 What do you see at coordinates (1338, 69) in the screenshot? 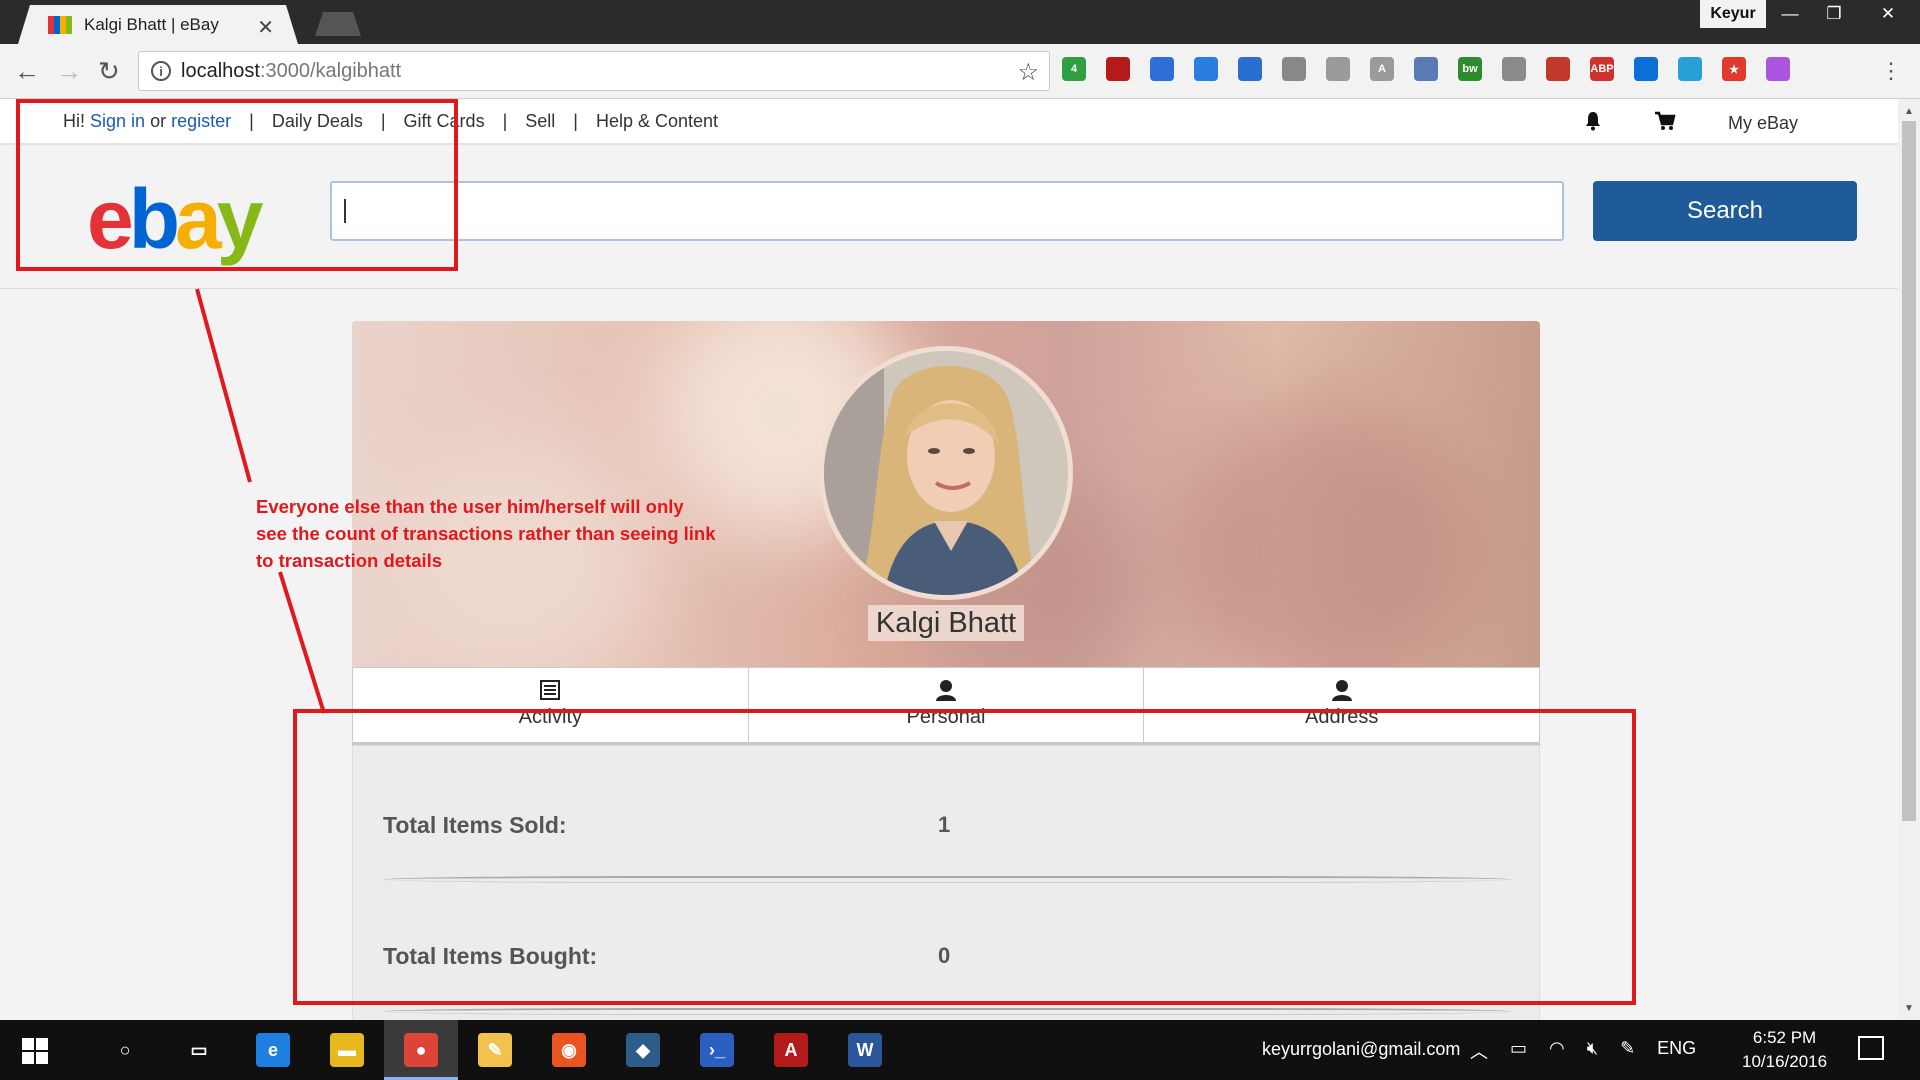
I see `angular-ext-icon` at bounding box center [1338, 69].